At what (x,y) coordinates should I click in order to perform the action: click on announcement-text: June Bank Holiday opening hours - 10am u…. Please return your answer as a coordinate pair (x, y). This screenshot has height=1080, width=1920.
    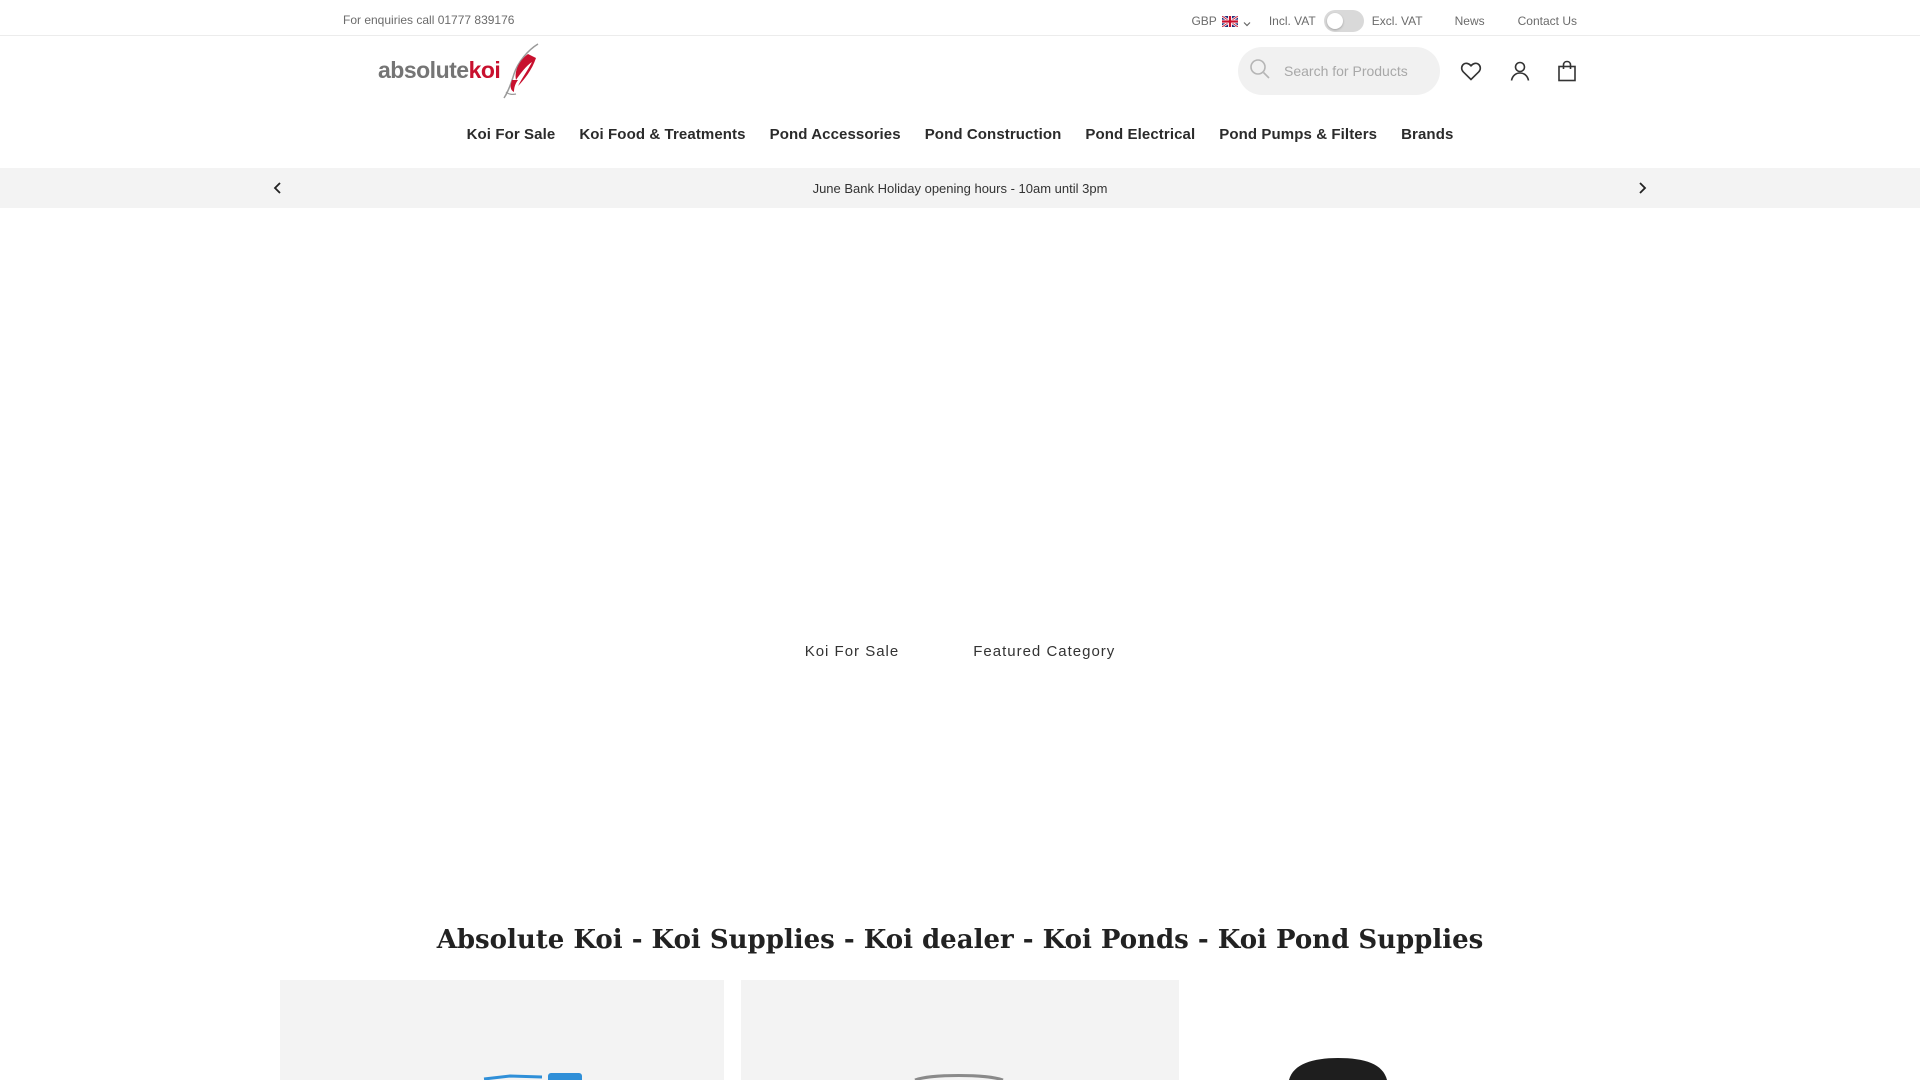
    Looking at the image, I should click on (960, 188).